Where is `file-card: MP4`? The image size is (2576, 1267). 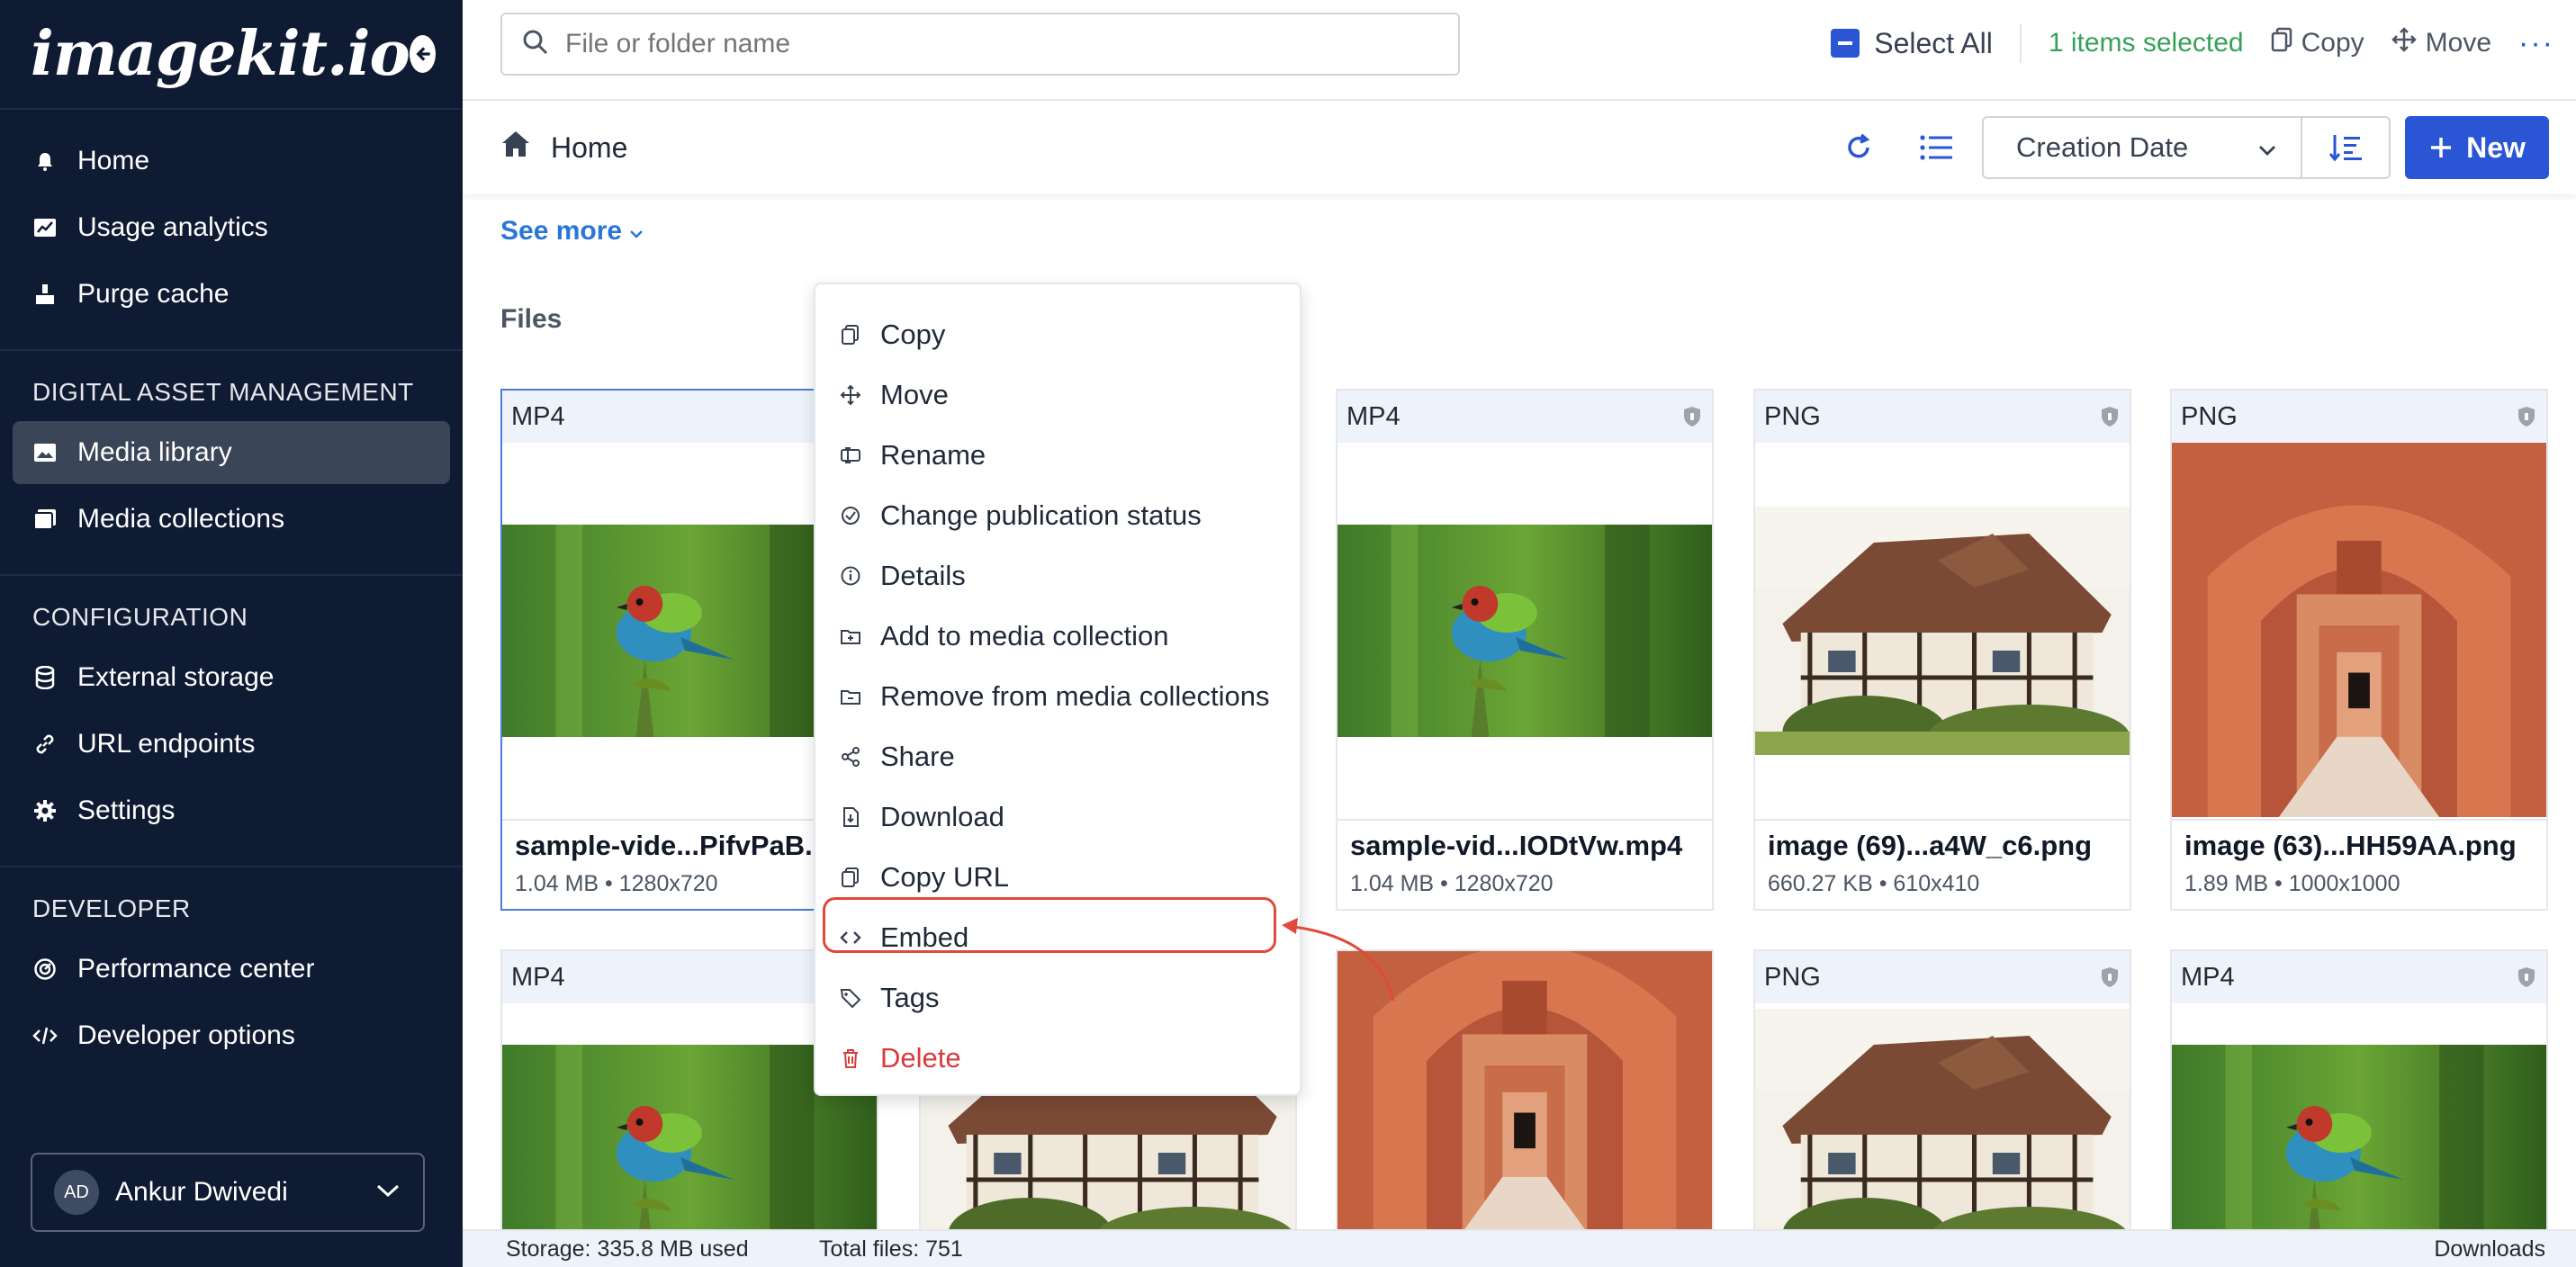 file-card: MP4 is located at coordinates (2359, 1102).